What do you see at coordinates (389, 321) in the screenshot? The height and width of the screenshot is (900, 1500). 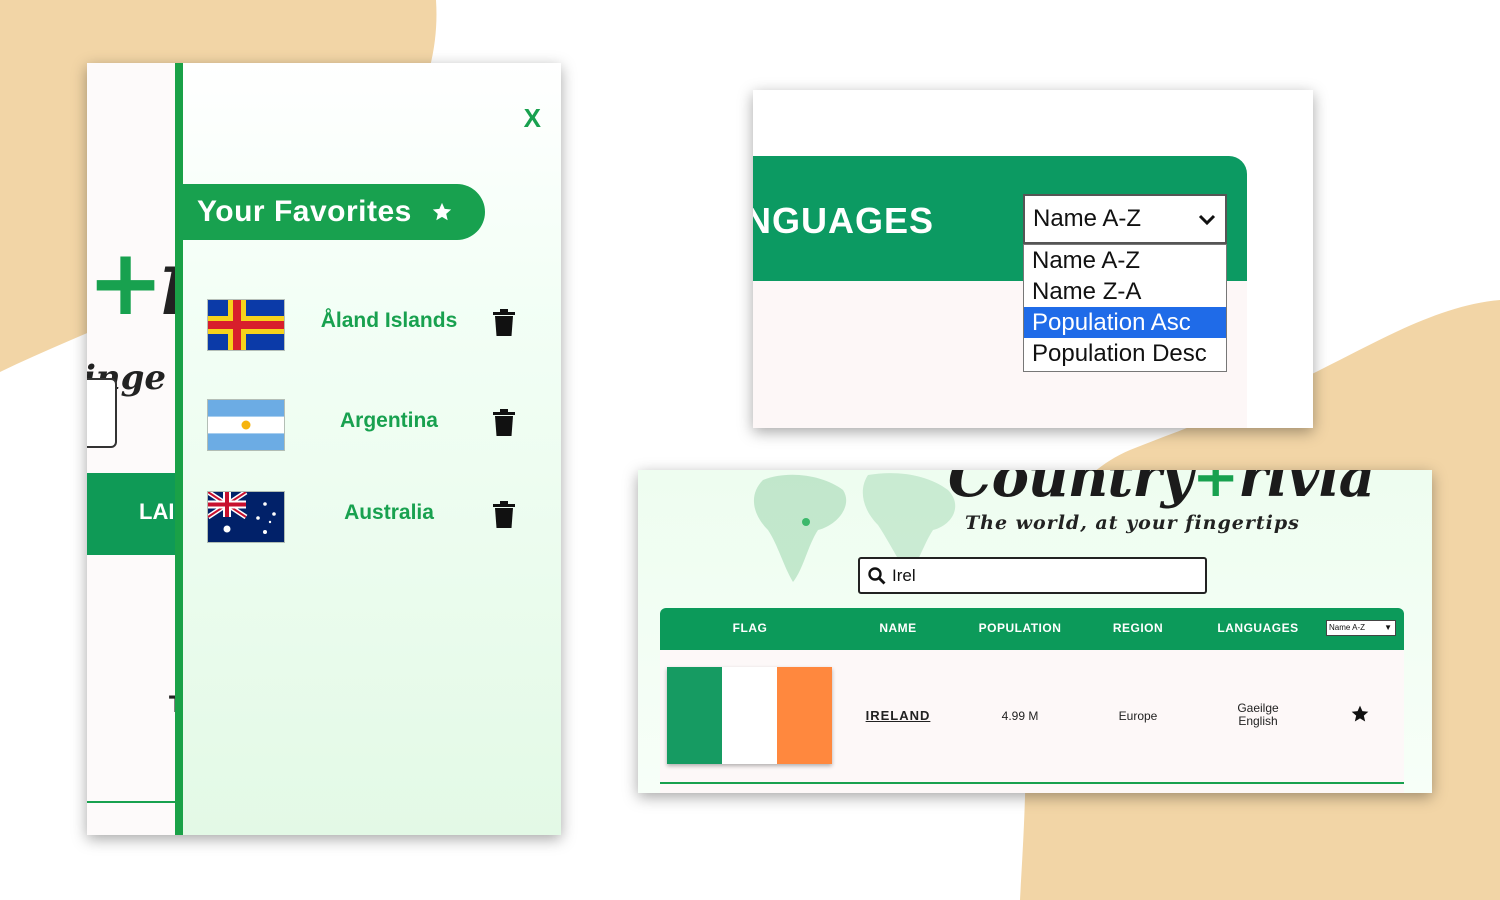 I see `favorite-name: Åland Islands` at bounding box center [389, 321].